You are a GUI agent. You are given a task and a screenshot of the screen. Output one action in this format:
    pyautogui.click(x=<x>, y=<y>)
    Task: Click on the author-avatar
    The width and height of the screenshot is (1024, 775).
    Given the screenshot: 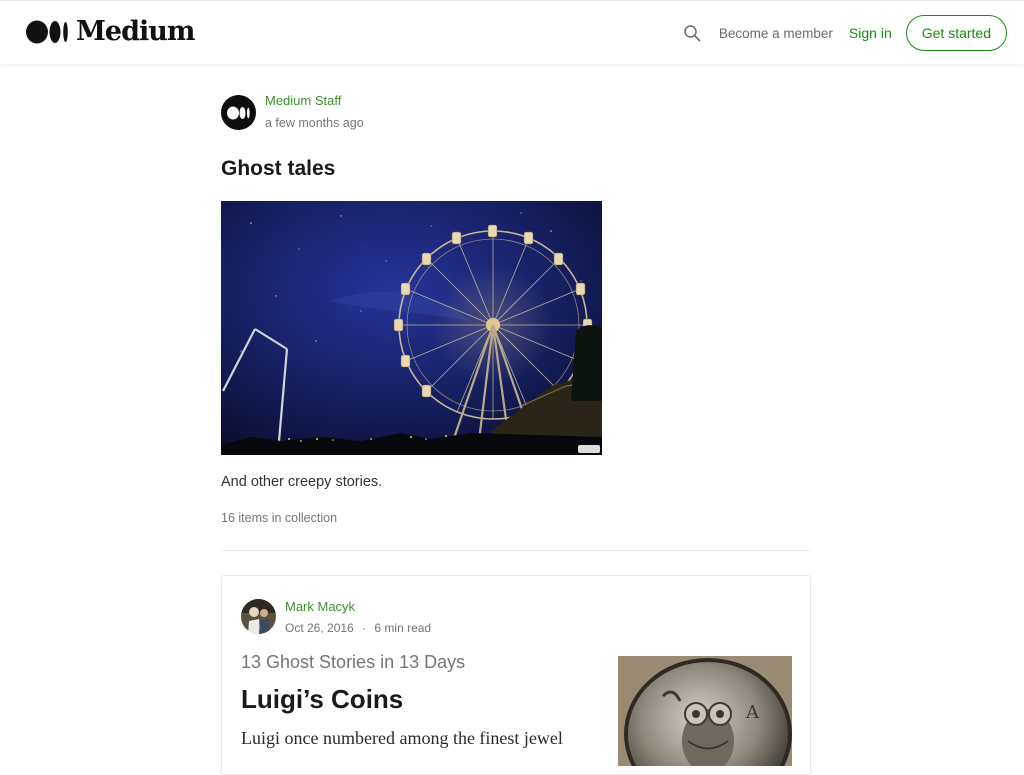 What is the action you would take?
    pyautogui.click(x=238, y=112)
    